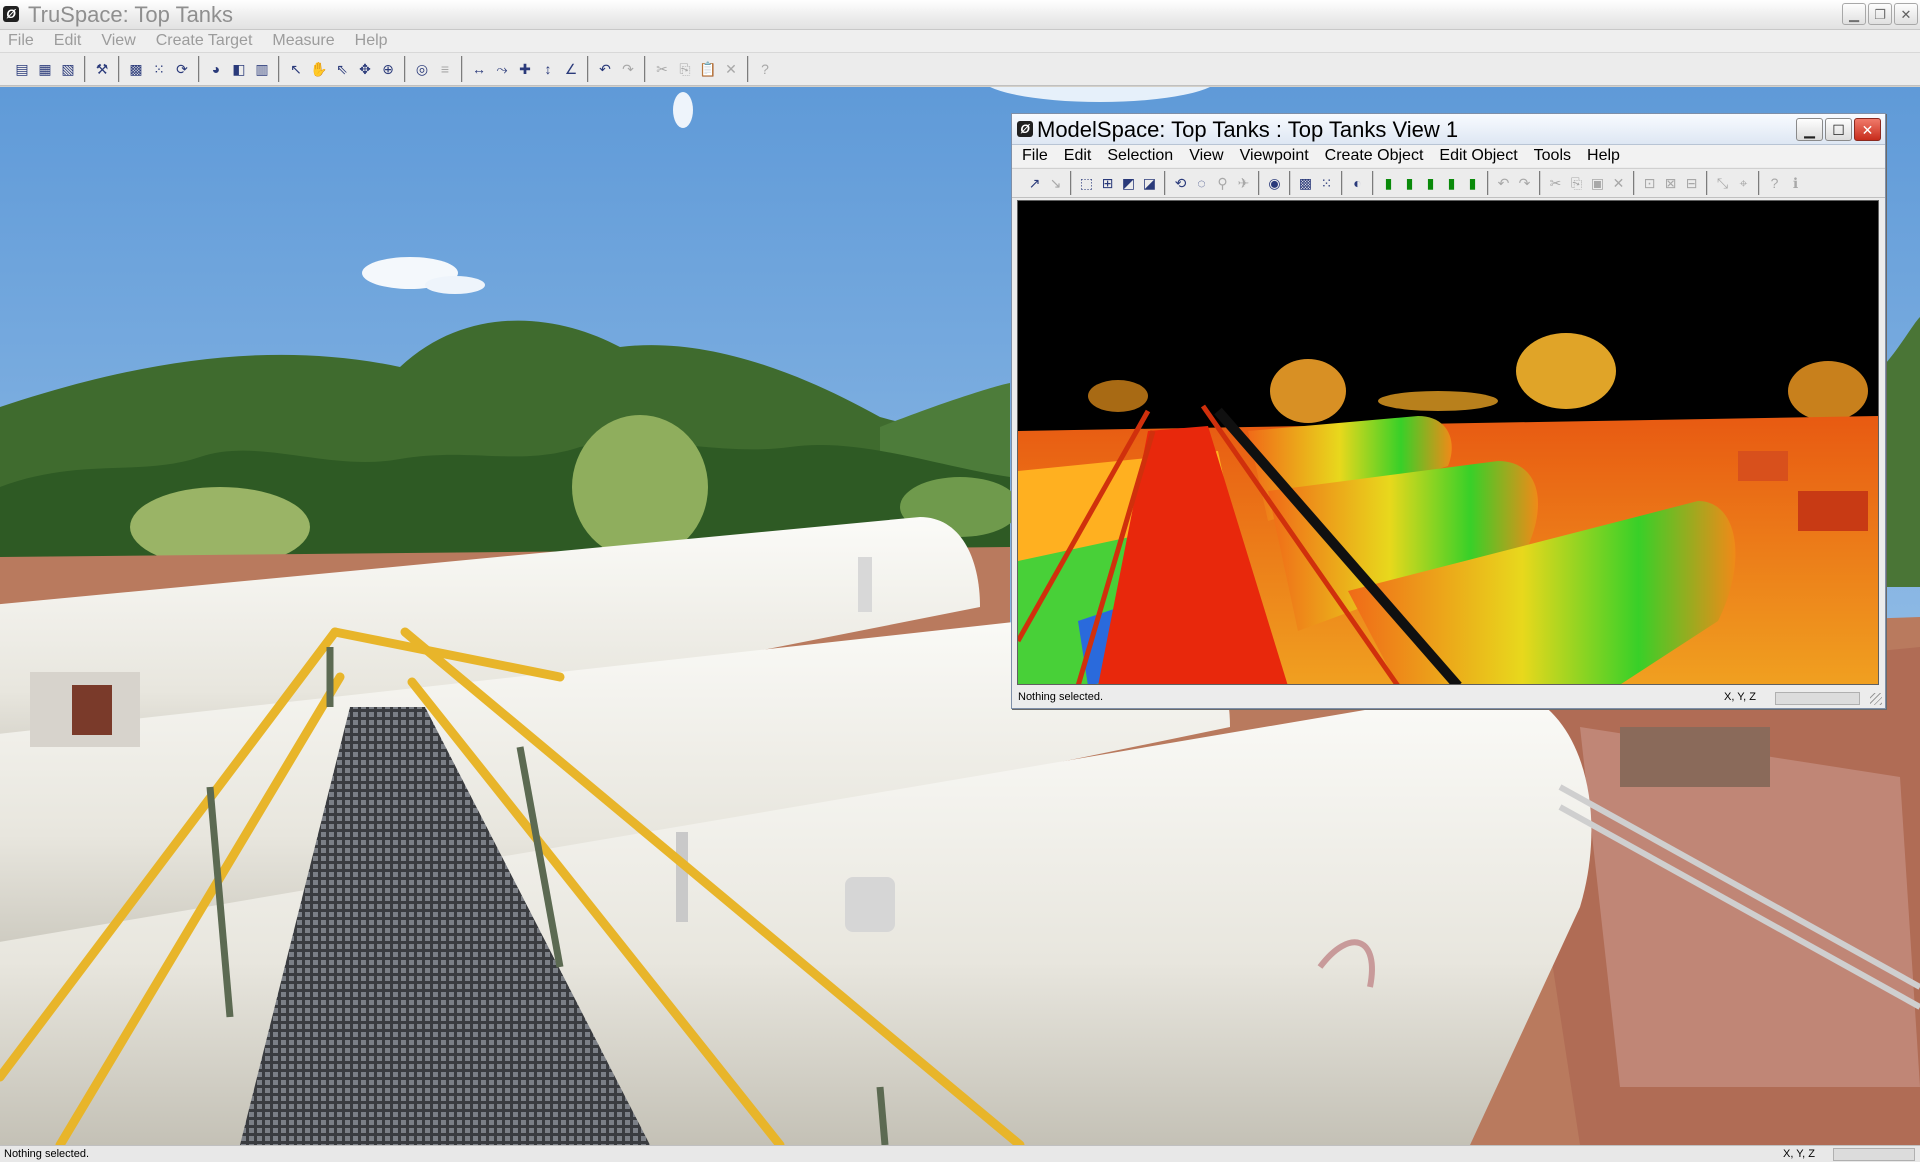  I want to click on properties-icon: ▧, so click(68, 69).